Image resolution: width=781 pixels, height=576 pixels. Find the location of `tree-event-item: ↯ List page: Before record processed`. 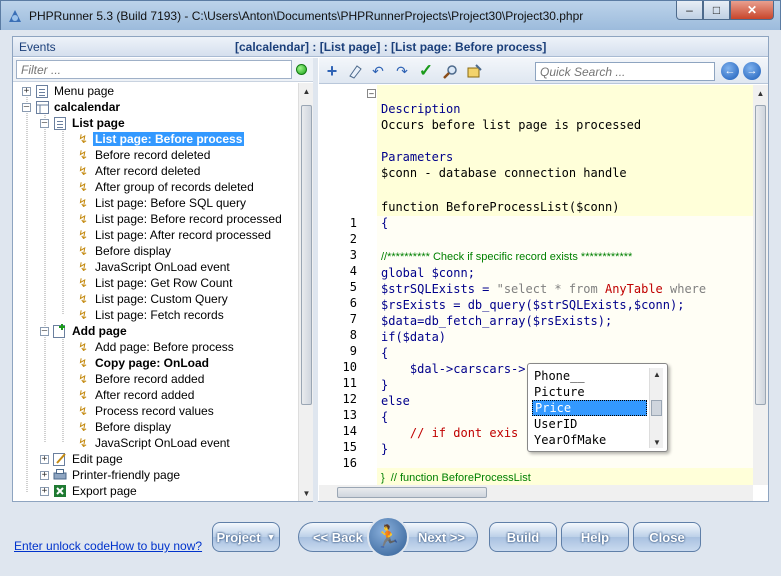

tree-event-item: ↯ List page: Before record processed is located at coordinates (180, 219).